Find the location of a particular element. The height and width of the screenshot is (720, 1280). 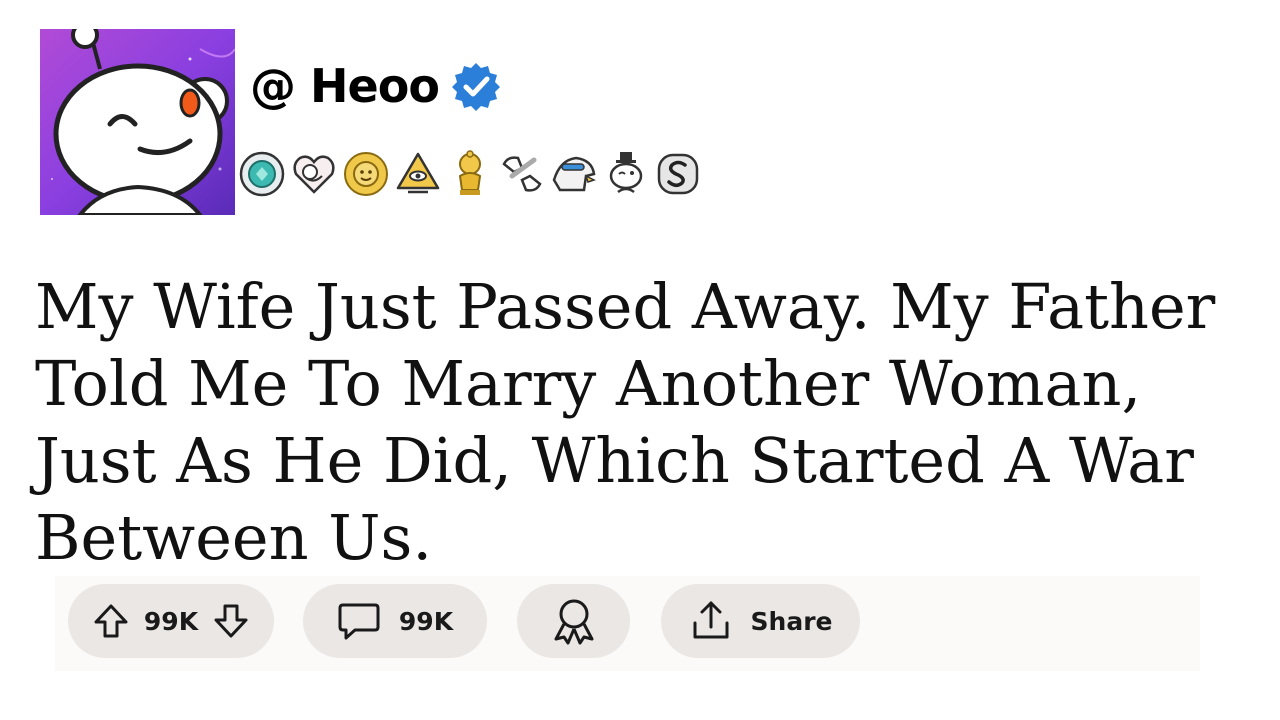

comment-bubble-icon is located at coordinates (359, 621).